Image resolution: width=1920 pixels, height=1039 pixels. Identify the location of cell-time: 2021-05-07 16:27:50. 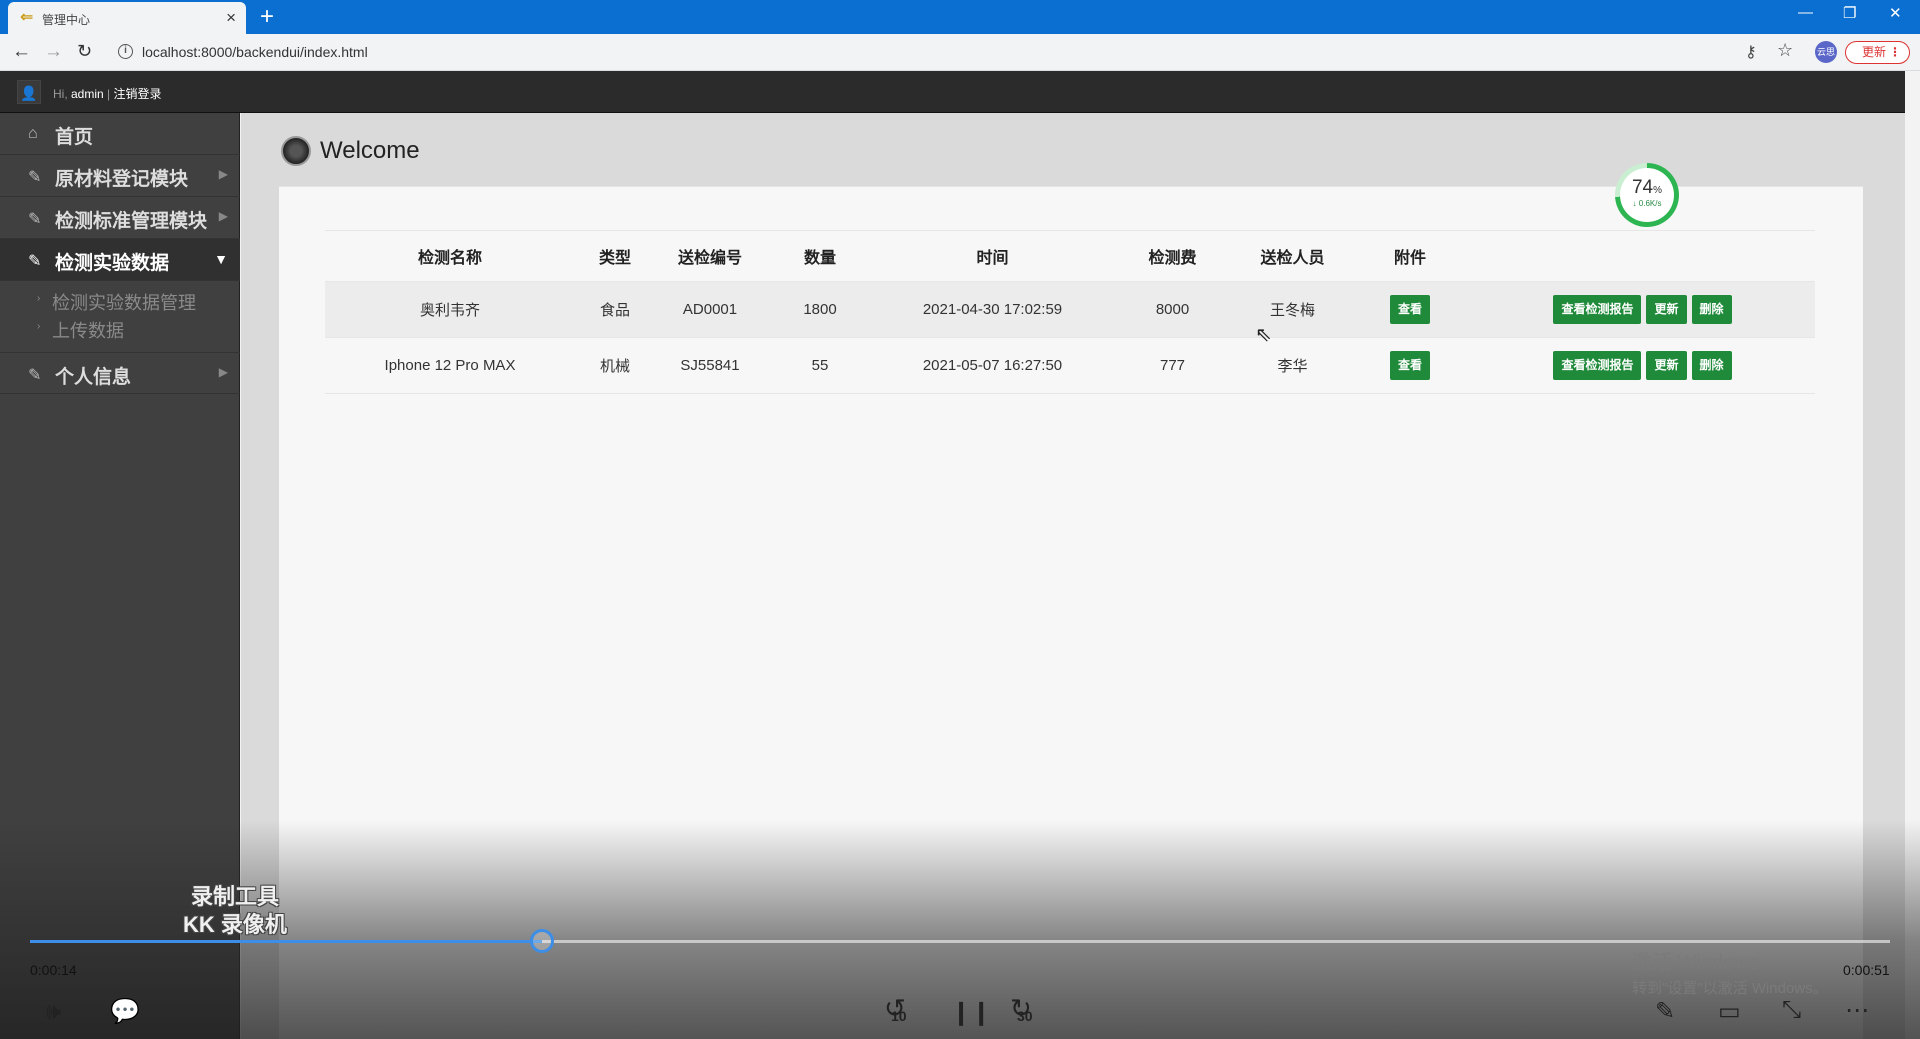
(992, 365).